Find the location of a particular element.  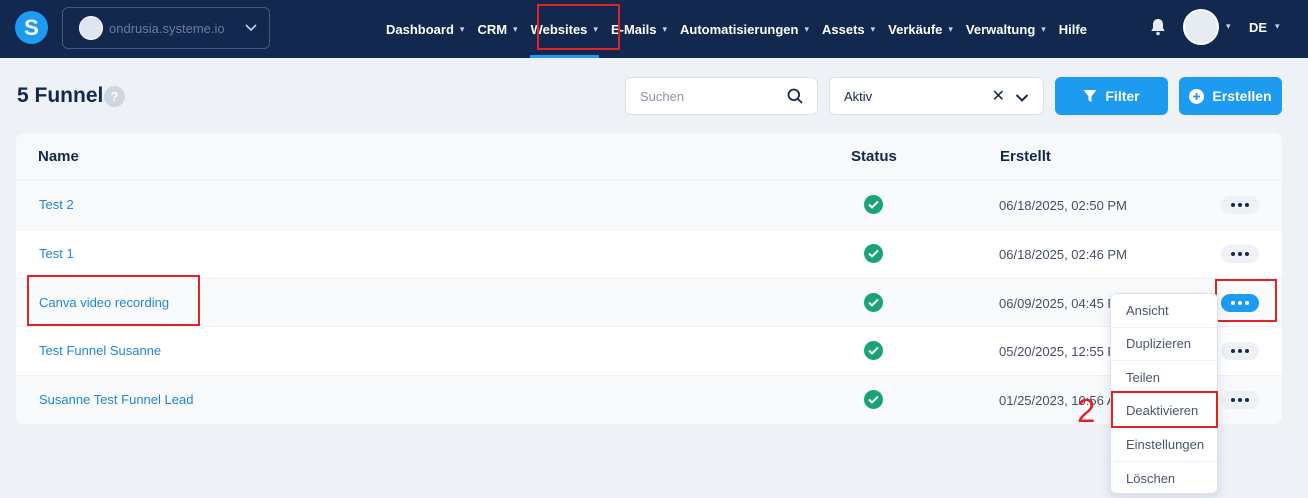

close-icon: ✕ is located at coordinates (998, 96).